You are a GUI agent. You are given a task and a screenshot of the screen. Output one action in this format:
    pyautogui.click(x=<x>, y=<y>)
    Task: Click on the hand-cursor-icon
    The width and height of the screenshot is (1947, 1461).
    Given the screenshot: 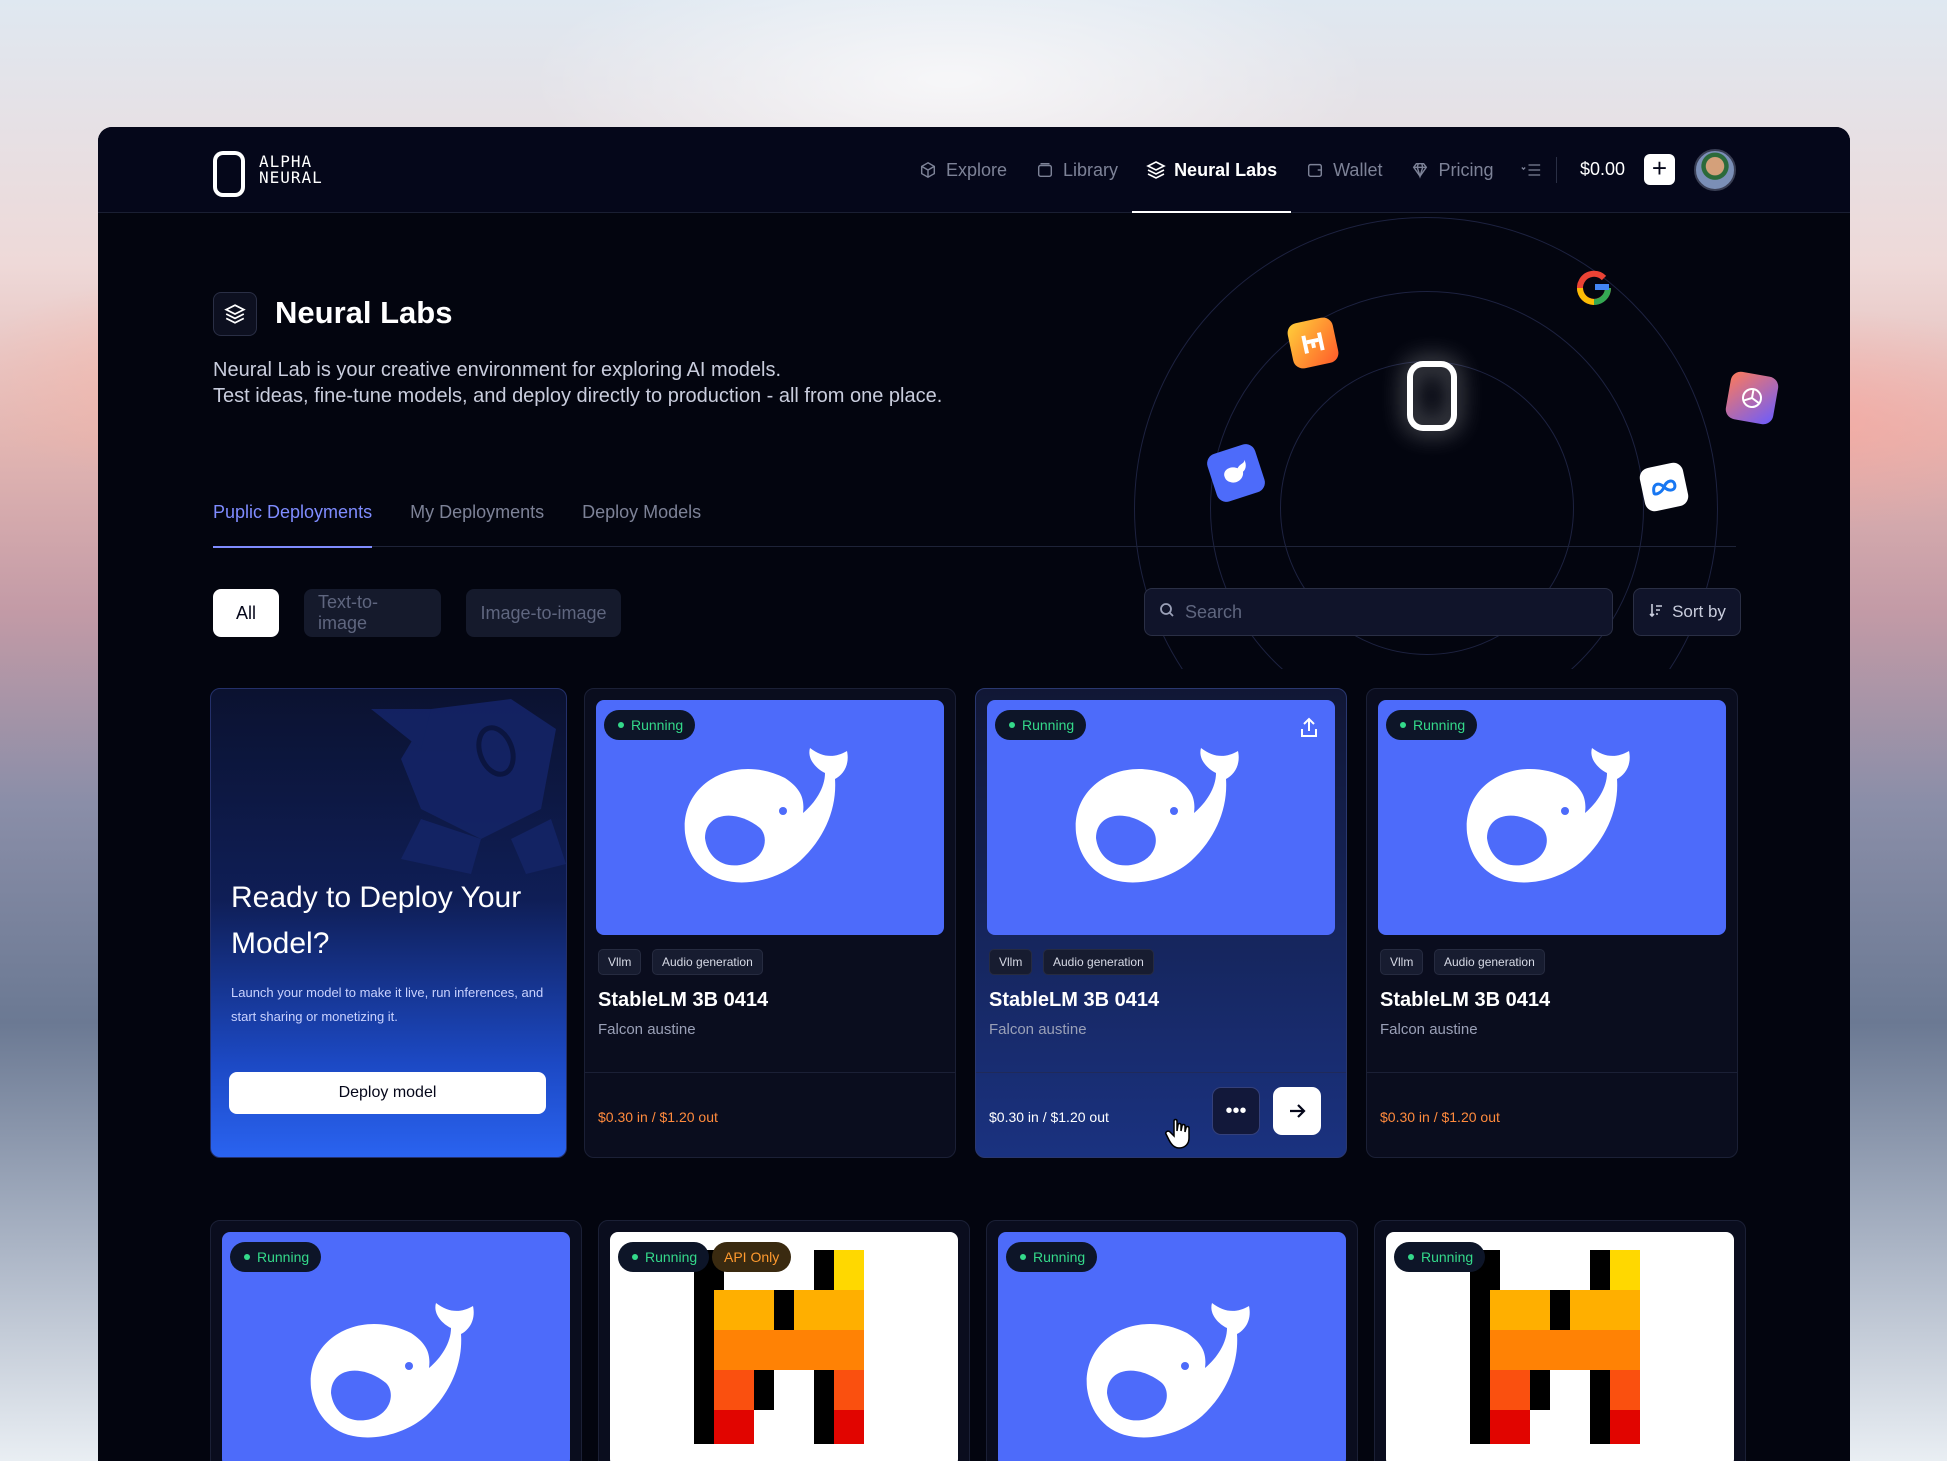 What is the action you would take?
    pyautogui.click(x=1177, y=1133)
    